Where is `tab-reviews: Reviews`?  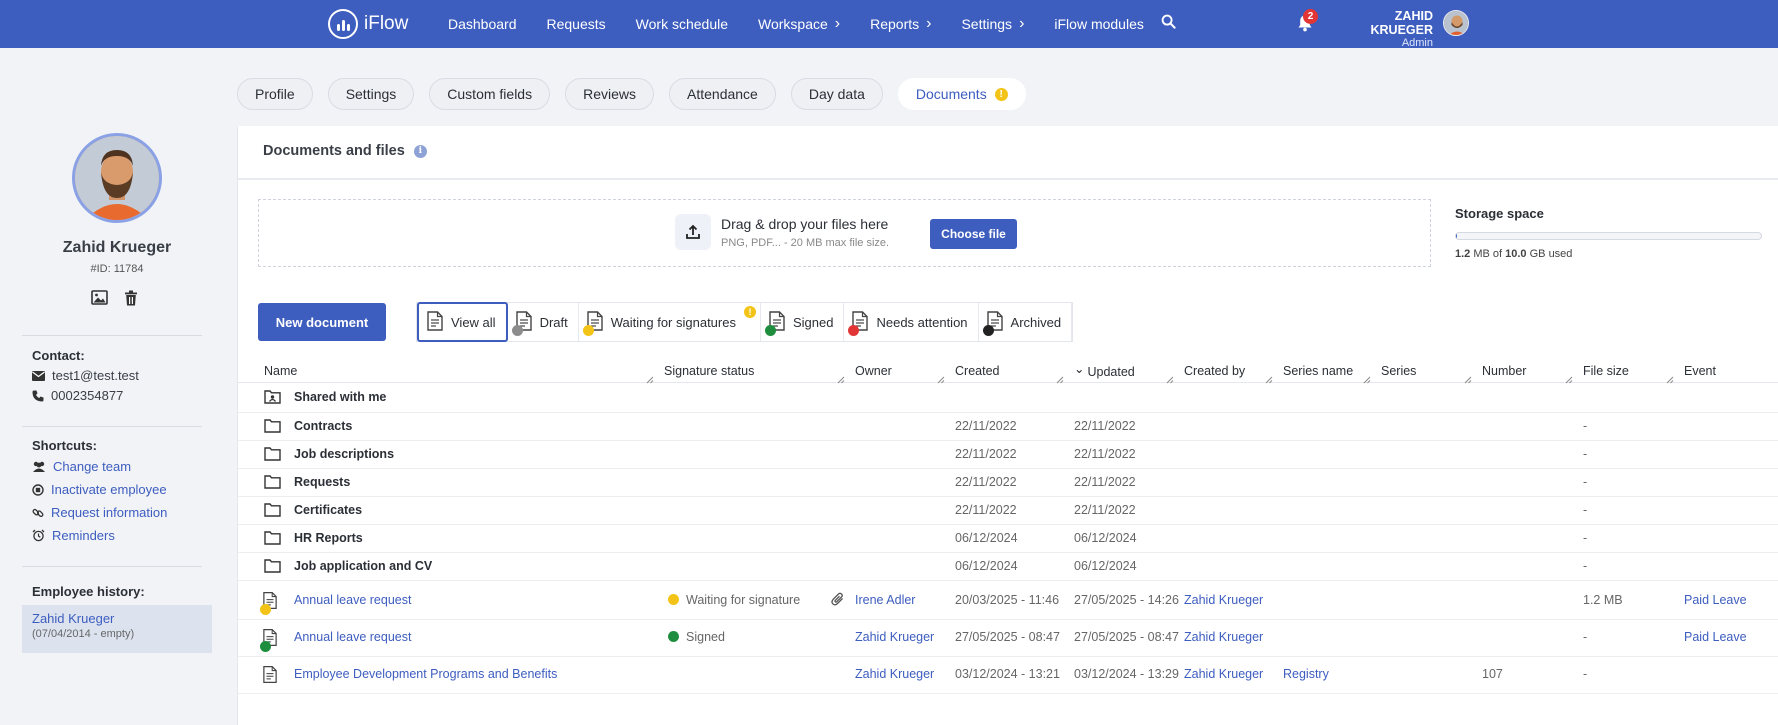 tab-reviews: Reviews is located at coordinates (609, 94).